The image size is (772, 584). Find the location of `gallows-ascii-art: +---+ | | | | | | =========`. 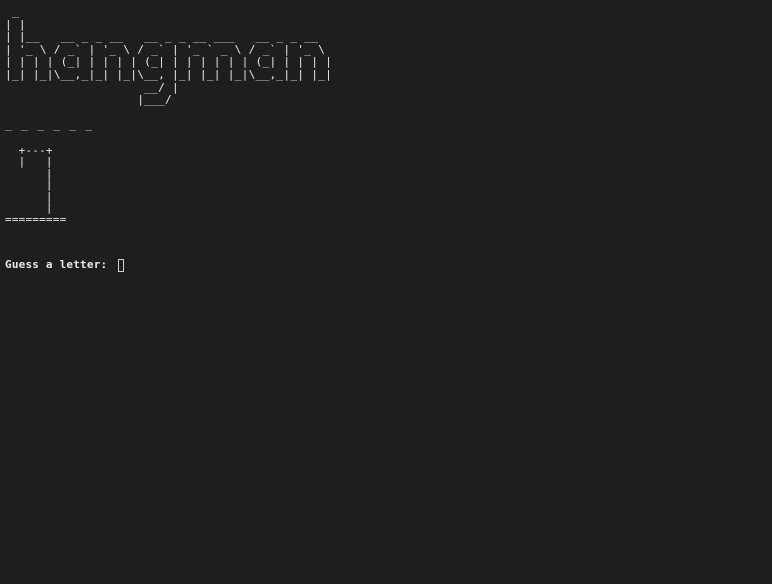

gallows-ascii-art: +---+ | | | | | | ========= is located at coordinates (36, 184).